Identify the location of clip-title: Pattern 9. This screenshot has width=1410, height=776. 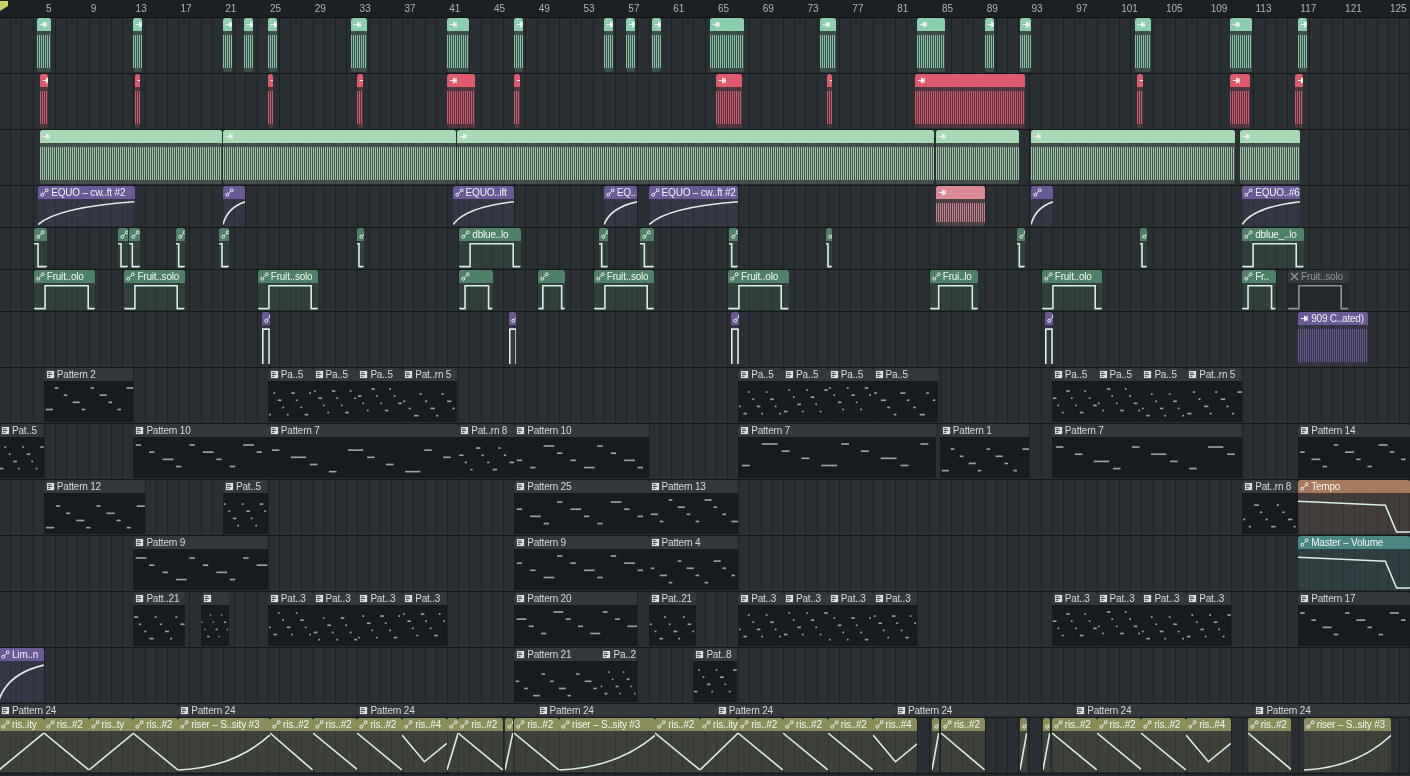
(166, 542).